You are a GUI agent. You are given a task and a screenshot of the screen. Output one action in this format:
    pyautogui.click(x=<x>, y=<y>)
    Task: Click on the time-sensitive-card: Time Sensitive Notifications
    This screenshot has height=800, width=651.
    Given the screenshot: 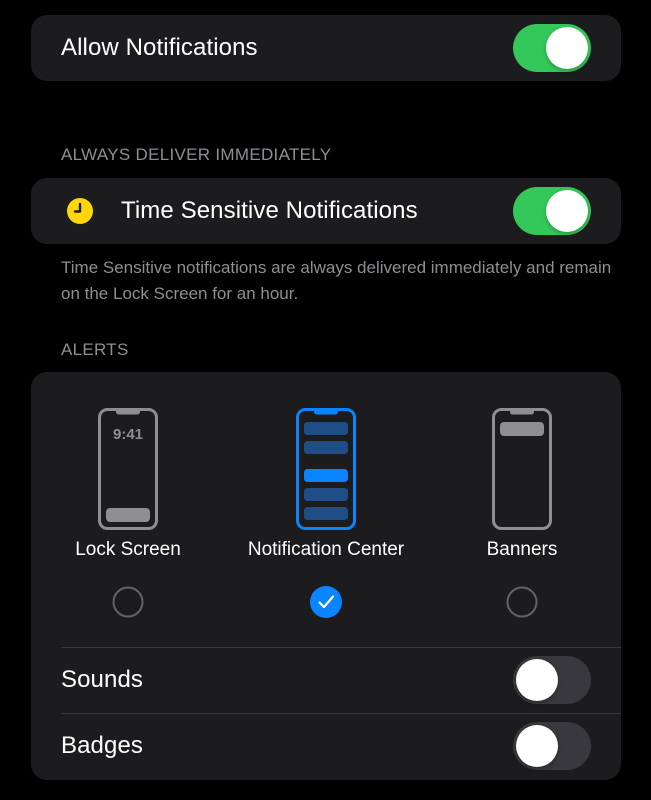 What is the action you would take?
    pyautogui.click(x=326, y=211)
    